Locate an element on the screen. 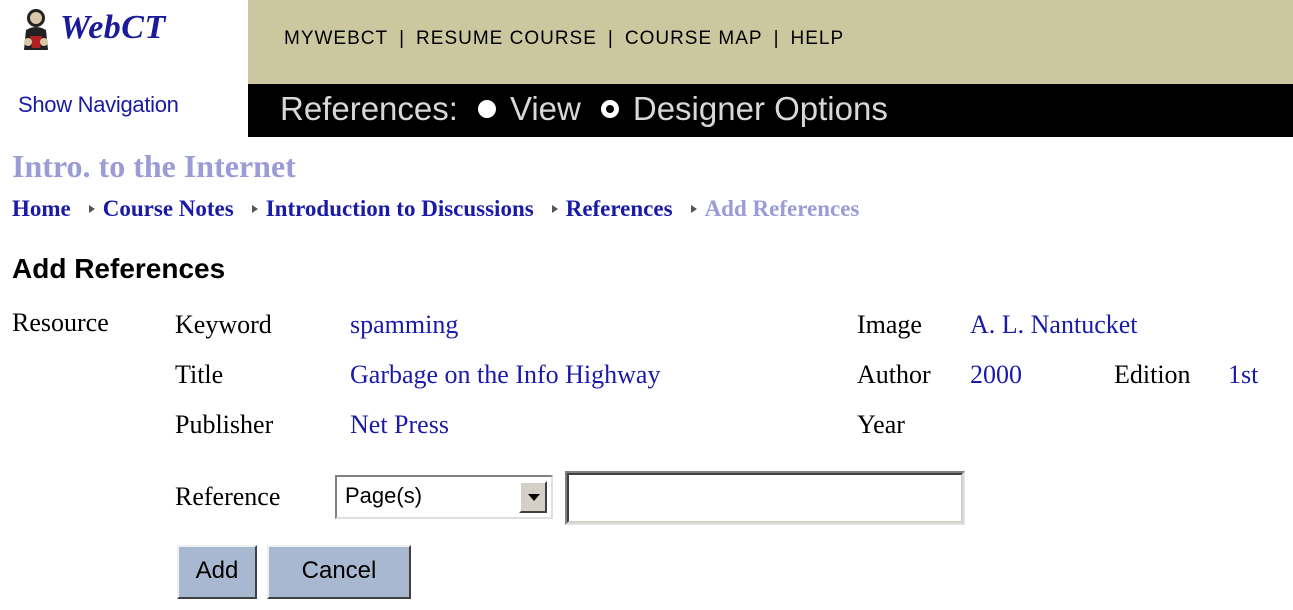  breadcrumb-current-page: Add References is located at coordinates (782, 208).